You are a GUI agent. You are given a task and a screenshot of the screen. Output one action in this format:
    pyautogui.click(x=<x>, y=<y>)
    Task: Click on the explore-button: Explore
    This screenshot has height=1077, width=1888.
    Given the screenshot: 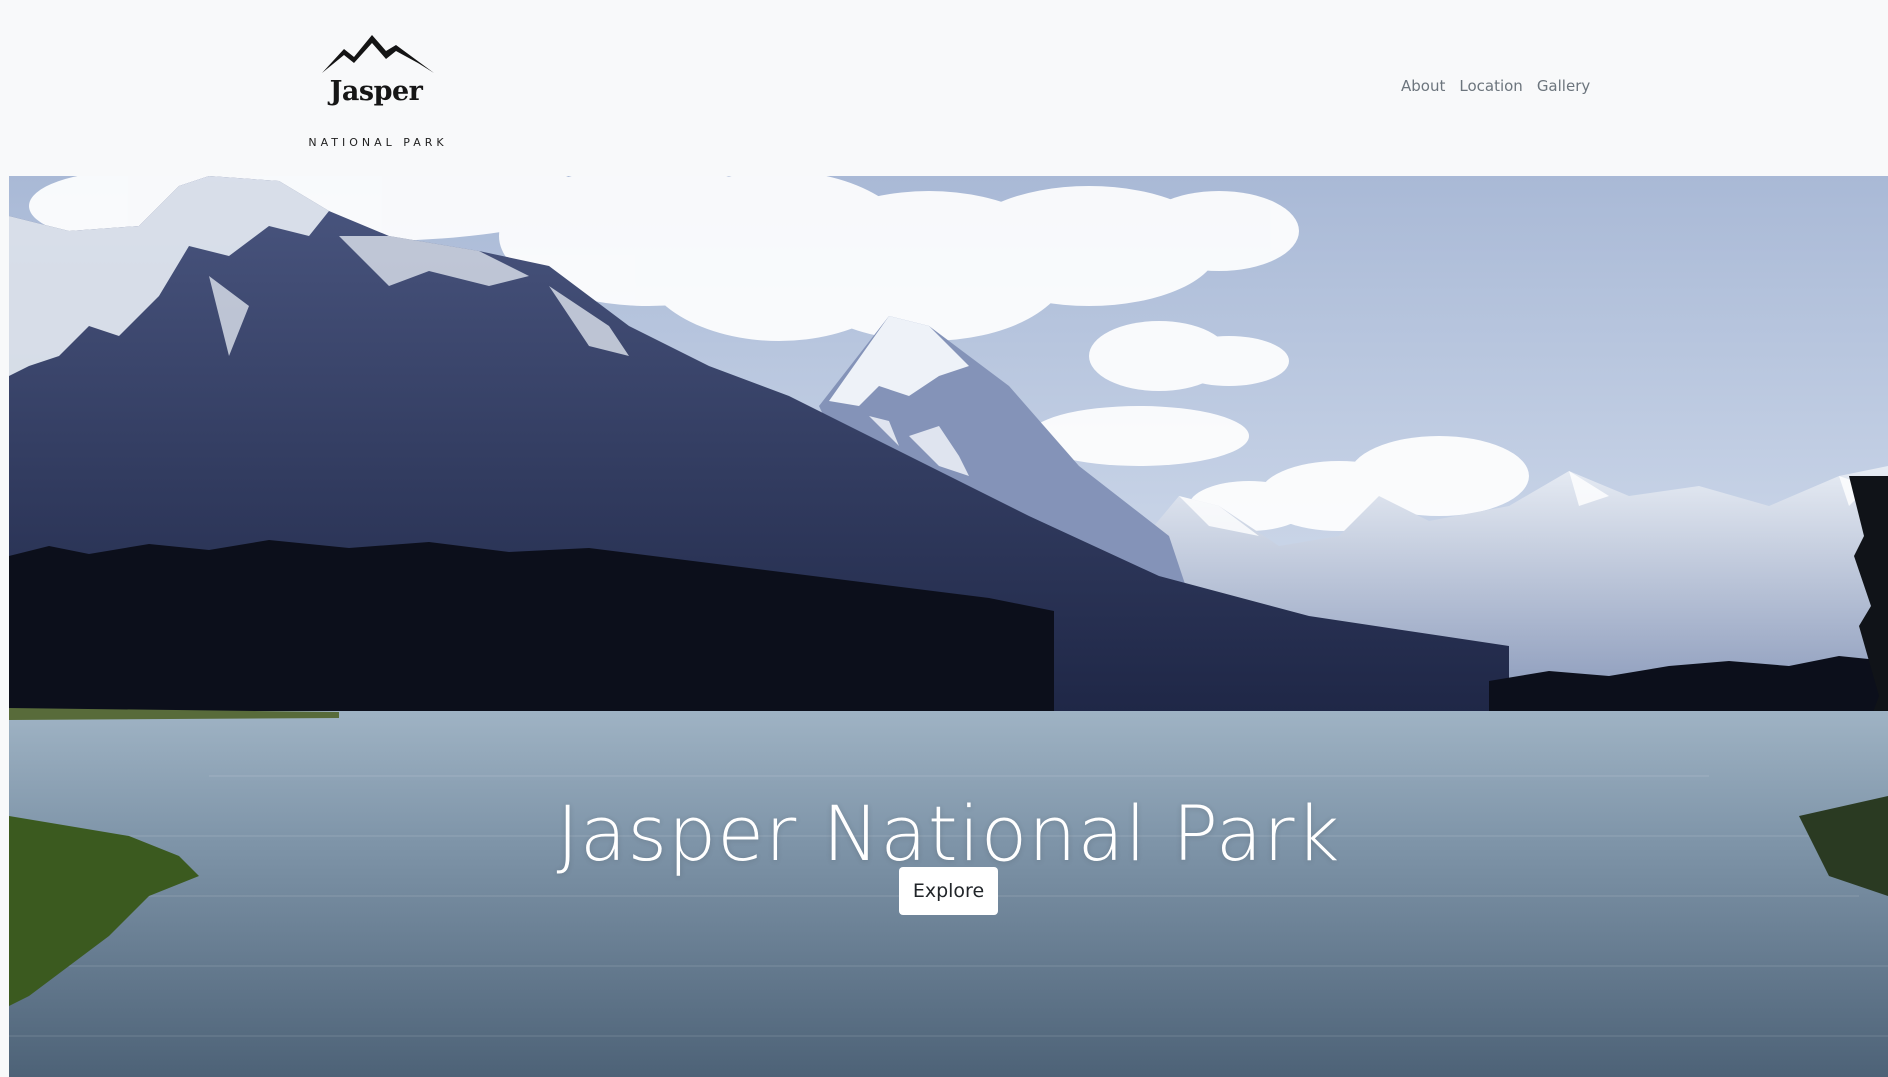 What is the action you would take?
    pyautogui.click(x=948, y=891)
    